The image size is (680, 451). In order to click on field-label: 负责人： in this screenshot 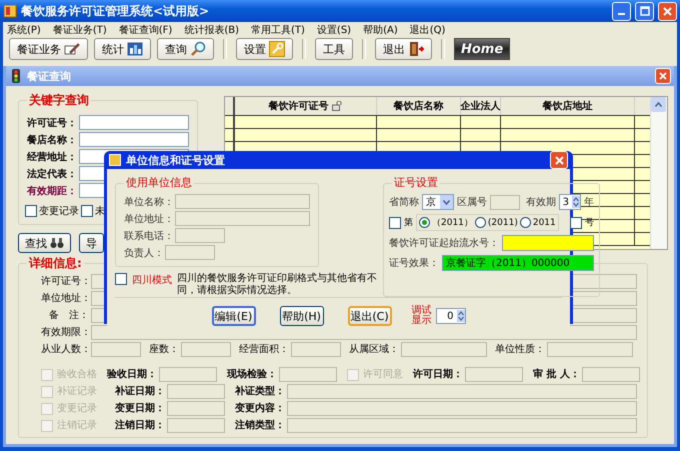, I will do `click(144, 253)`.